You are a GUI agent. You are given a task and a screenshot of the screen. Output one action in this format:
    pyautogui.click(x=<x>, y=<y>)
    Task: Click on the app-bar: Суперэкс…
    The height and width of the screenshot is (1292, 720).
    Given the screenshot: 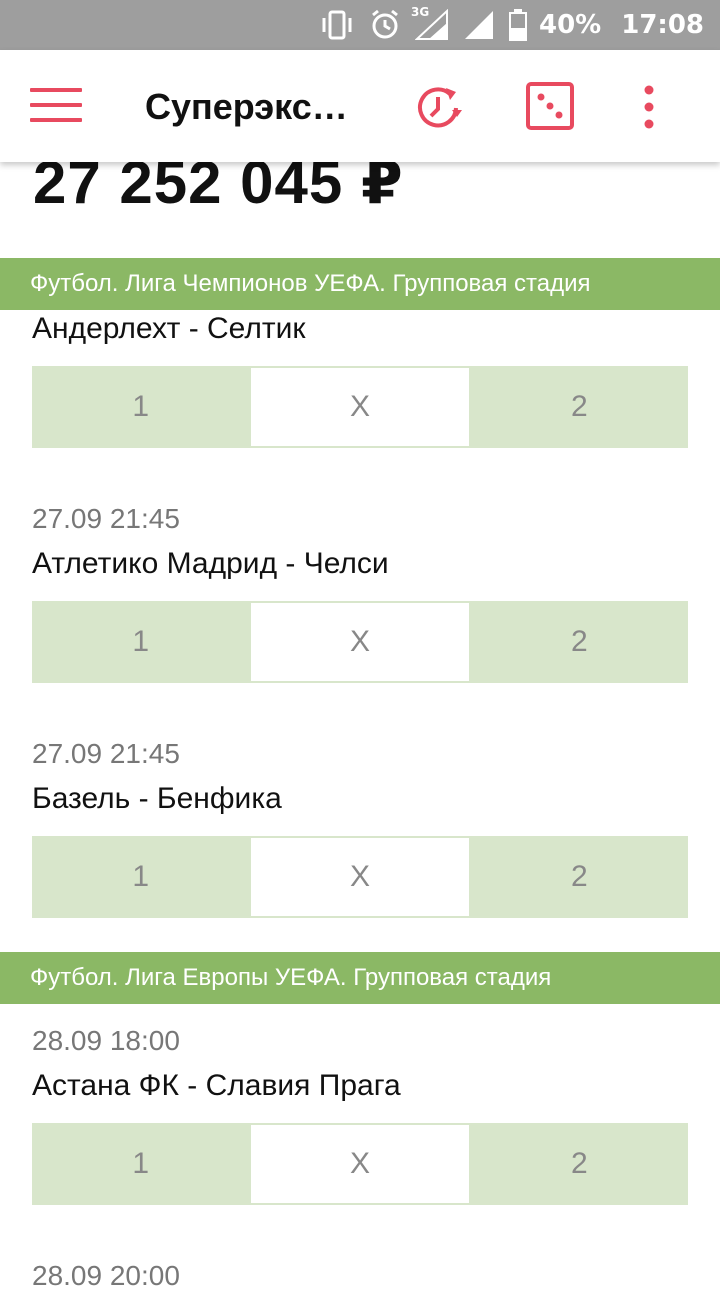 What is the action you would take?
    pyautogui.click(x=360, y=106)
    